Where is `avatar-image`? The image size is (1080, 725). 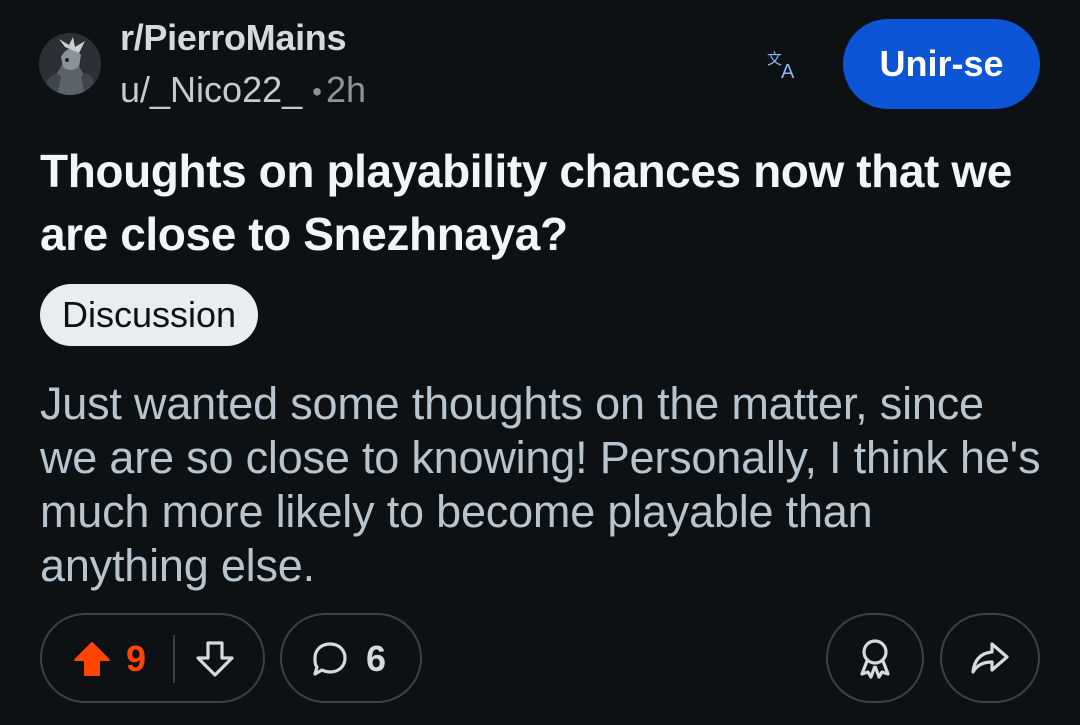
avatar-image is located at coordinates (70, 64).